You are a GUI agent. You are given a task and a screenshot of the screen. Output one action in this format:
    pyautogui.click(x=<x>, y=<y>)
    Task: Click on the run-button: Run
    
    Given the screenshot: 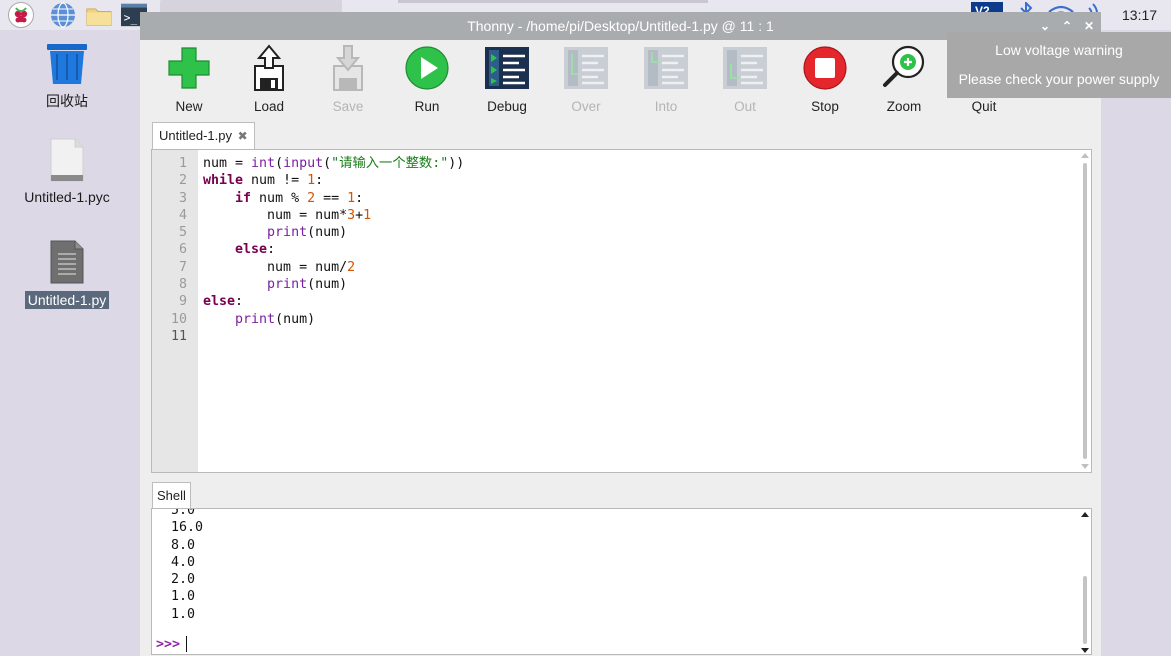 What is the action you would take?
    pyautogui.click(x=427, y=79)
    